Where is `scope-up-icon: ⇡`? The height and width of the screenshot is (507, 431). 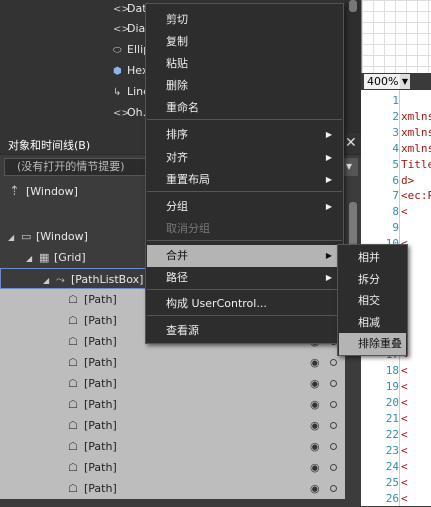
scope-up-icon: ⇡ is located at coordinates (14, 191).